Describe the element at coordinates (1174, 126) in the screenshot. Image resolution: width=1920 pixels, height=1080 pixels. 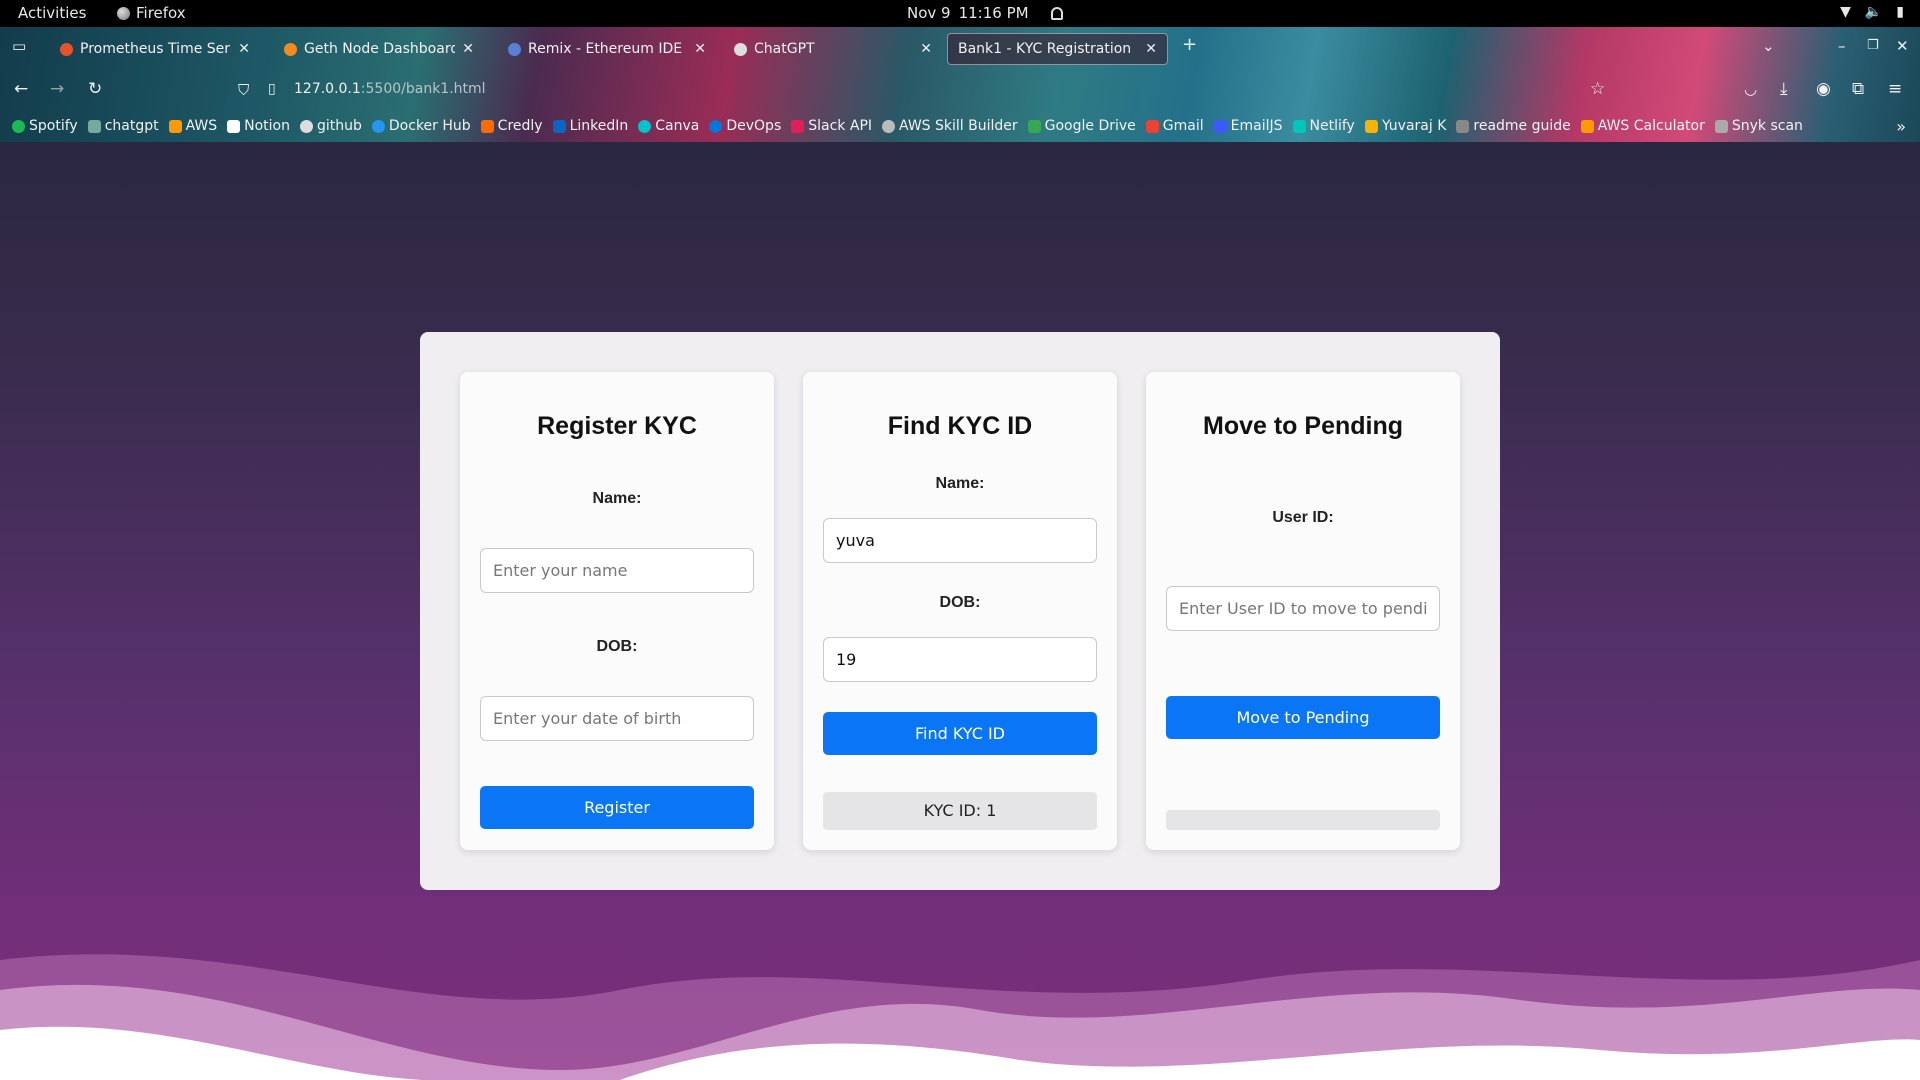
I see `bookmark-gmail: Gmail` at that location.